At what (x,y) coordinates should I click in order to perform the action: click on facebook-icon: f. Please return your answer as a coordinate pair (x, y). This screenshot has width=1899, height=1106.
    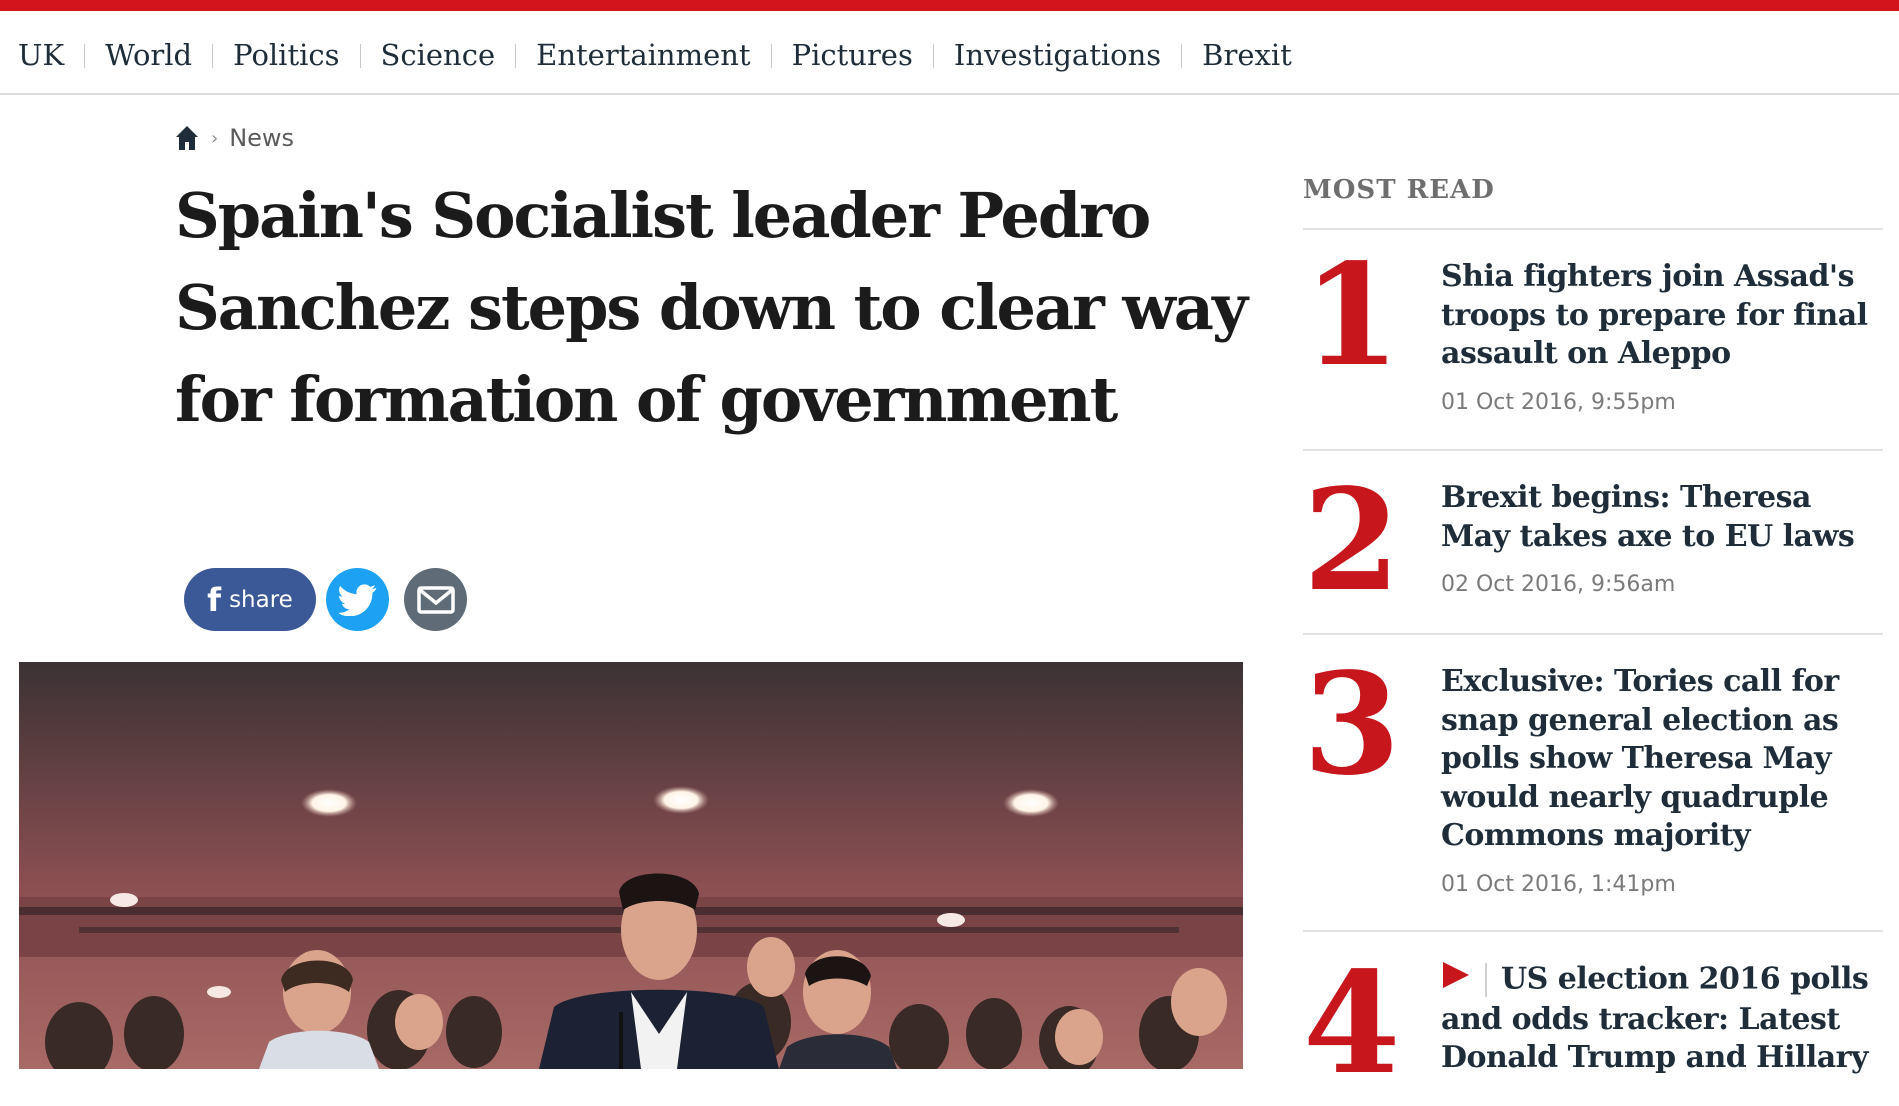
    Looking at the image, I should click on (214, 599).